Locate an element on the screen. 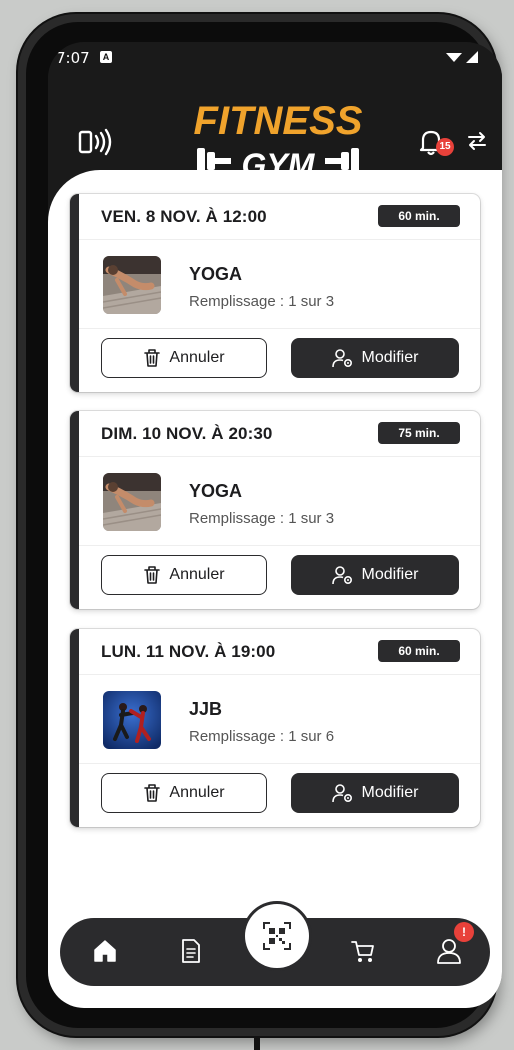 This screenshot has height=1050, width=514. filling-status: Remplissage : 1 sur 6 is located at coordinates (262, 736).